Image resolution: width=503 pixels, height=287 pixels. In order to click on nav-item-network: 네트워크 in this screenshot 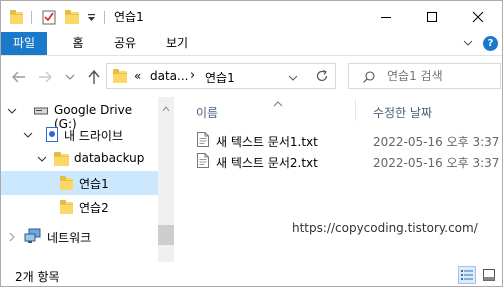, I will do `click(79, 237)`.